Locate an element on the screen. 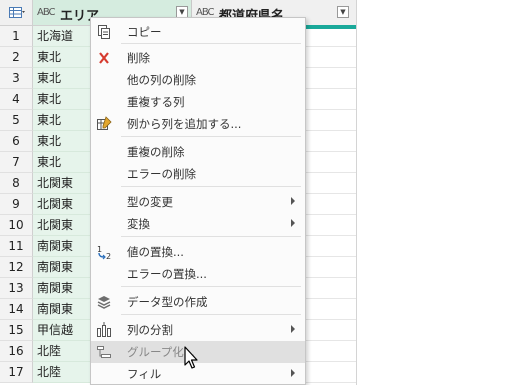 The width and height of the screenshot is (520, 385). row-number: 11 is located at coordinates (16, 246).